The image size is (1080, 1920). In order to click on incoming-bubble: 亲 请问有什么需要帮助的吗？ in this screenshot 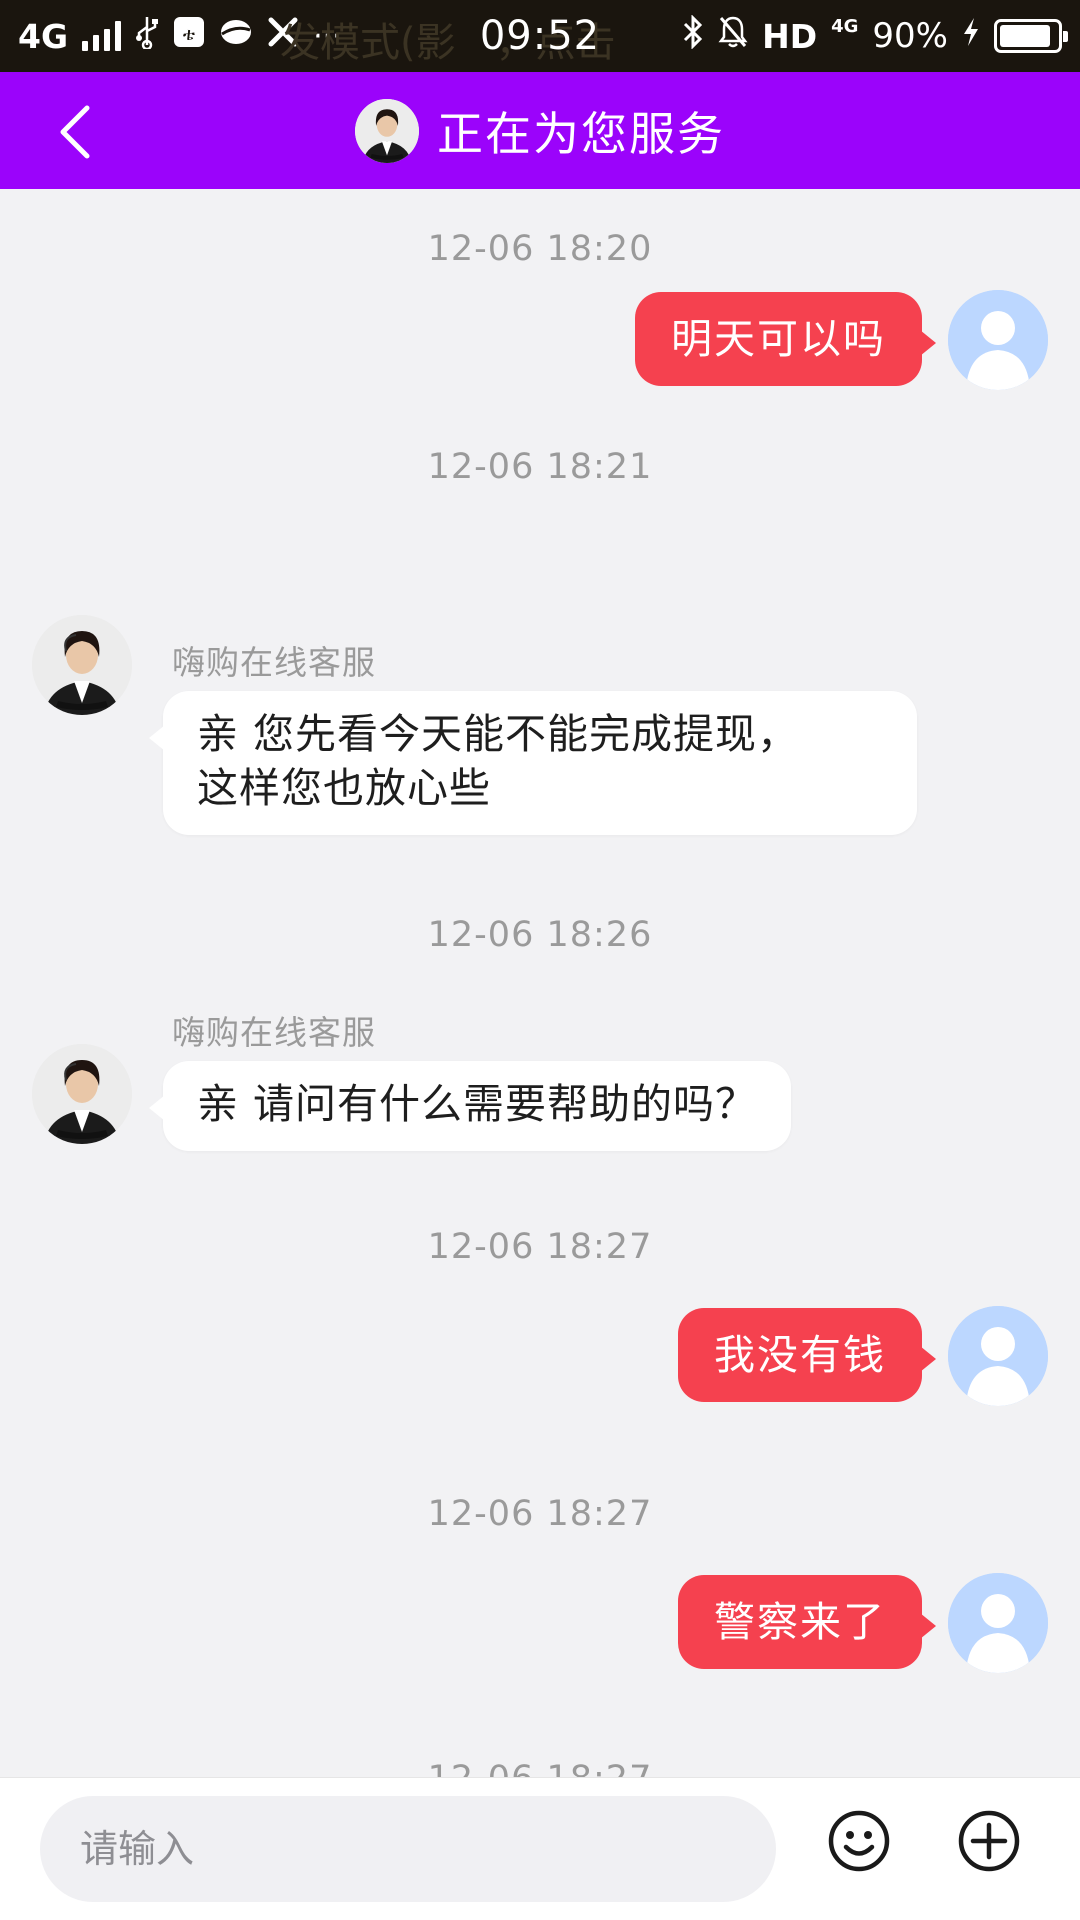, I will do `click(470, 1106)`.